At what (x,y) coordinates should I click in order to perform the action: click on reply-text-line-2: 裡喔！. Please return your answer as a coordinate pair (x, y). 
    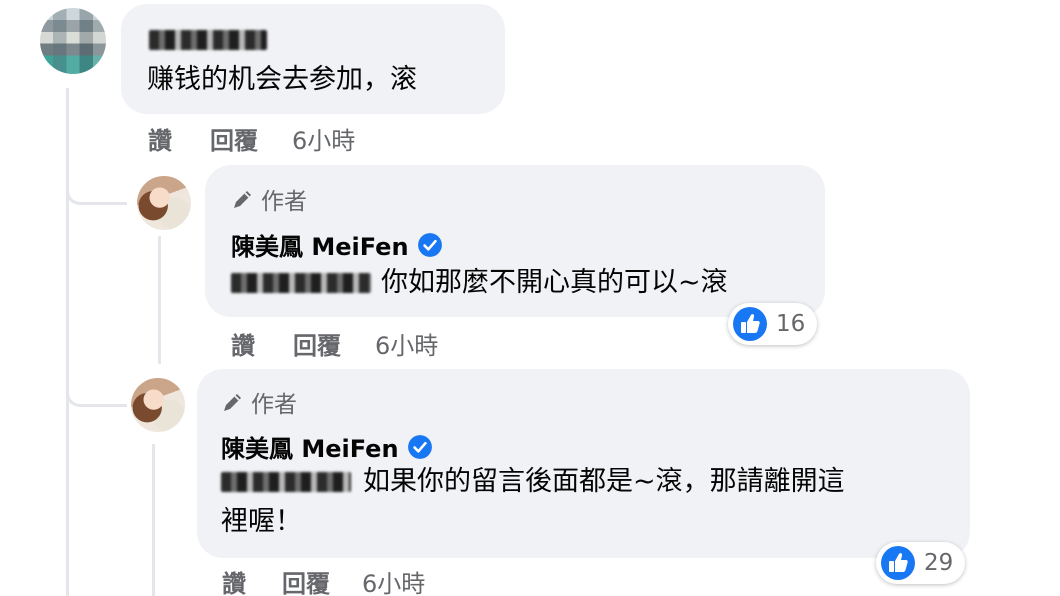
    Looking at the image, I should click on (261, 521).